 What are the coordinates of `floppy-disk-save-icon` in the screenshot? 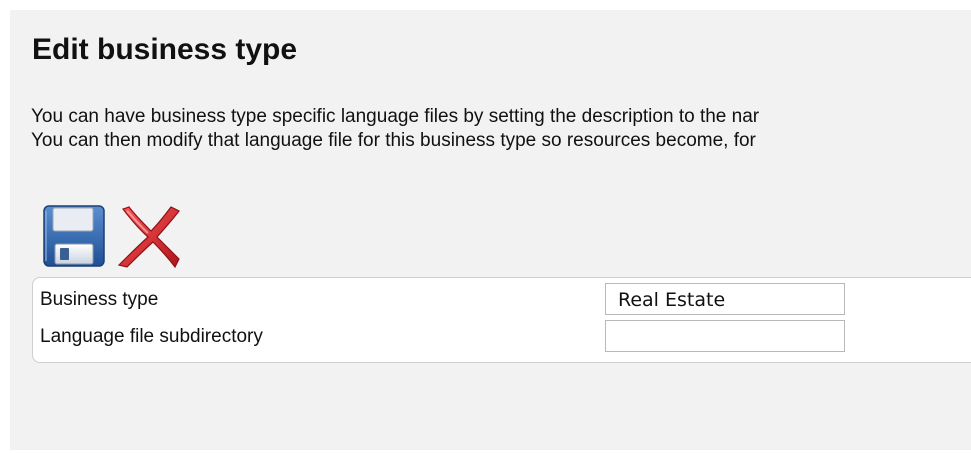 It's located at (74, 236).